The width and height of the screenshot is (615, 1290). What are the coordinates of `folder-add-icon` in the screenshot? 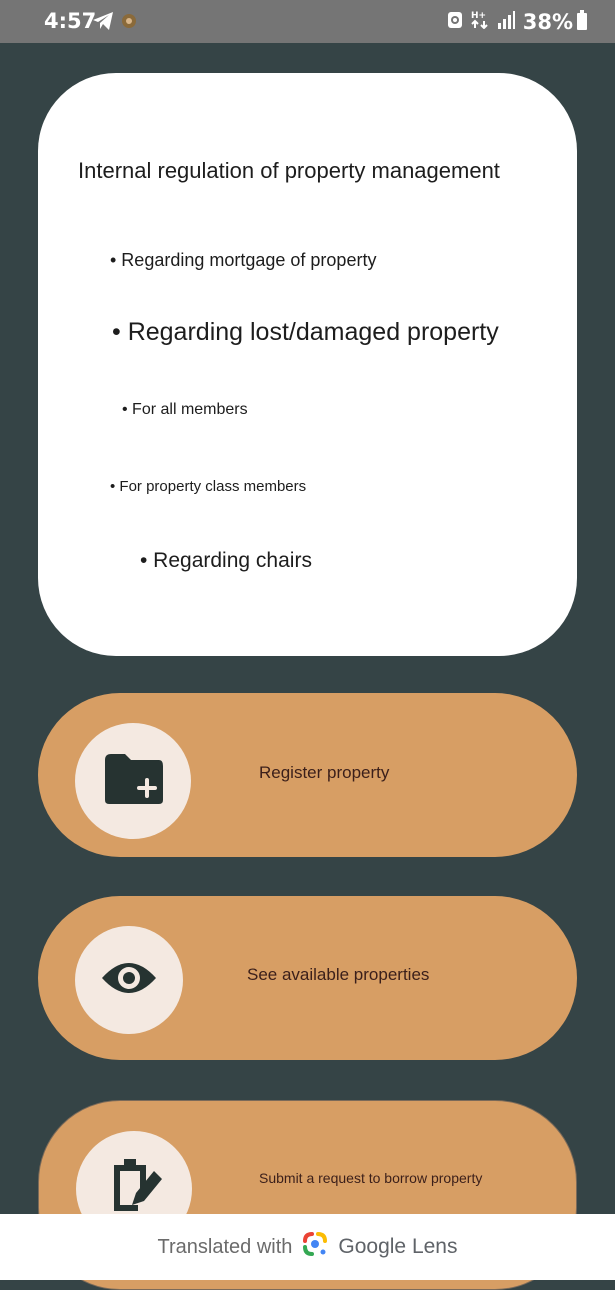 It's located at (133, 781).